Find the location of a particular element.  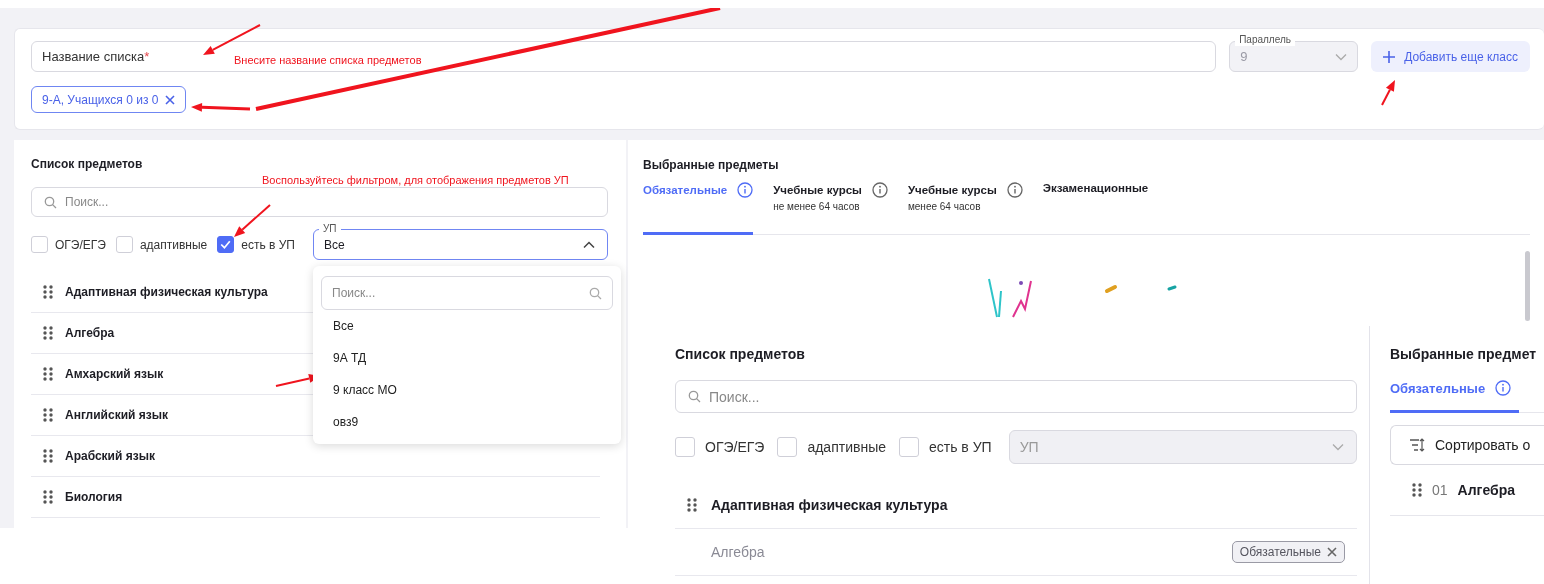

subject-name: Арабский язык is located at coordinates (110, 456).